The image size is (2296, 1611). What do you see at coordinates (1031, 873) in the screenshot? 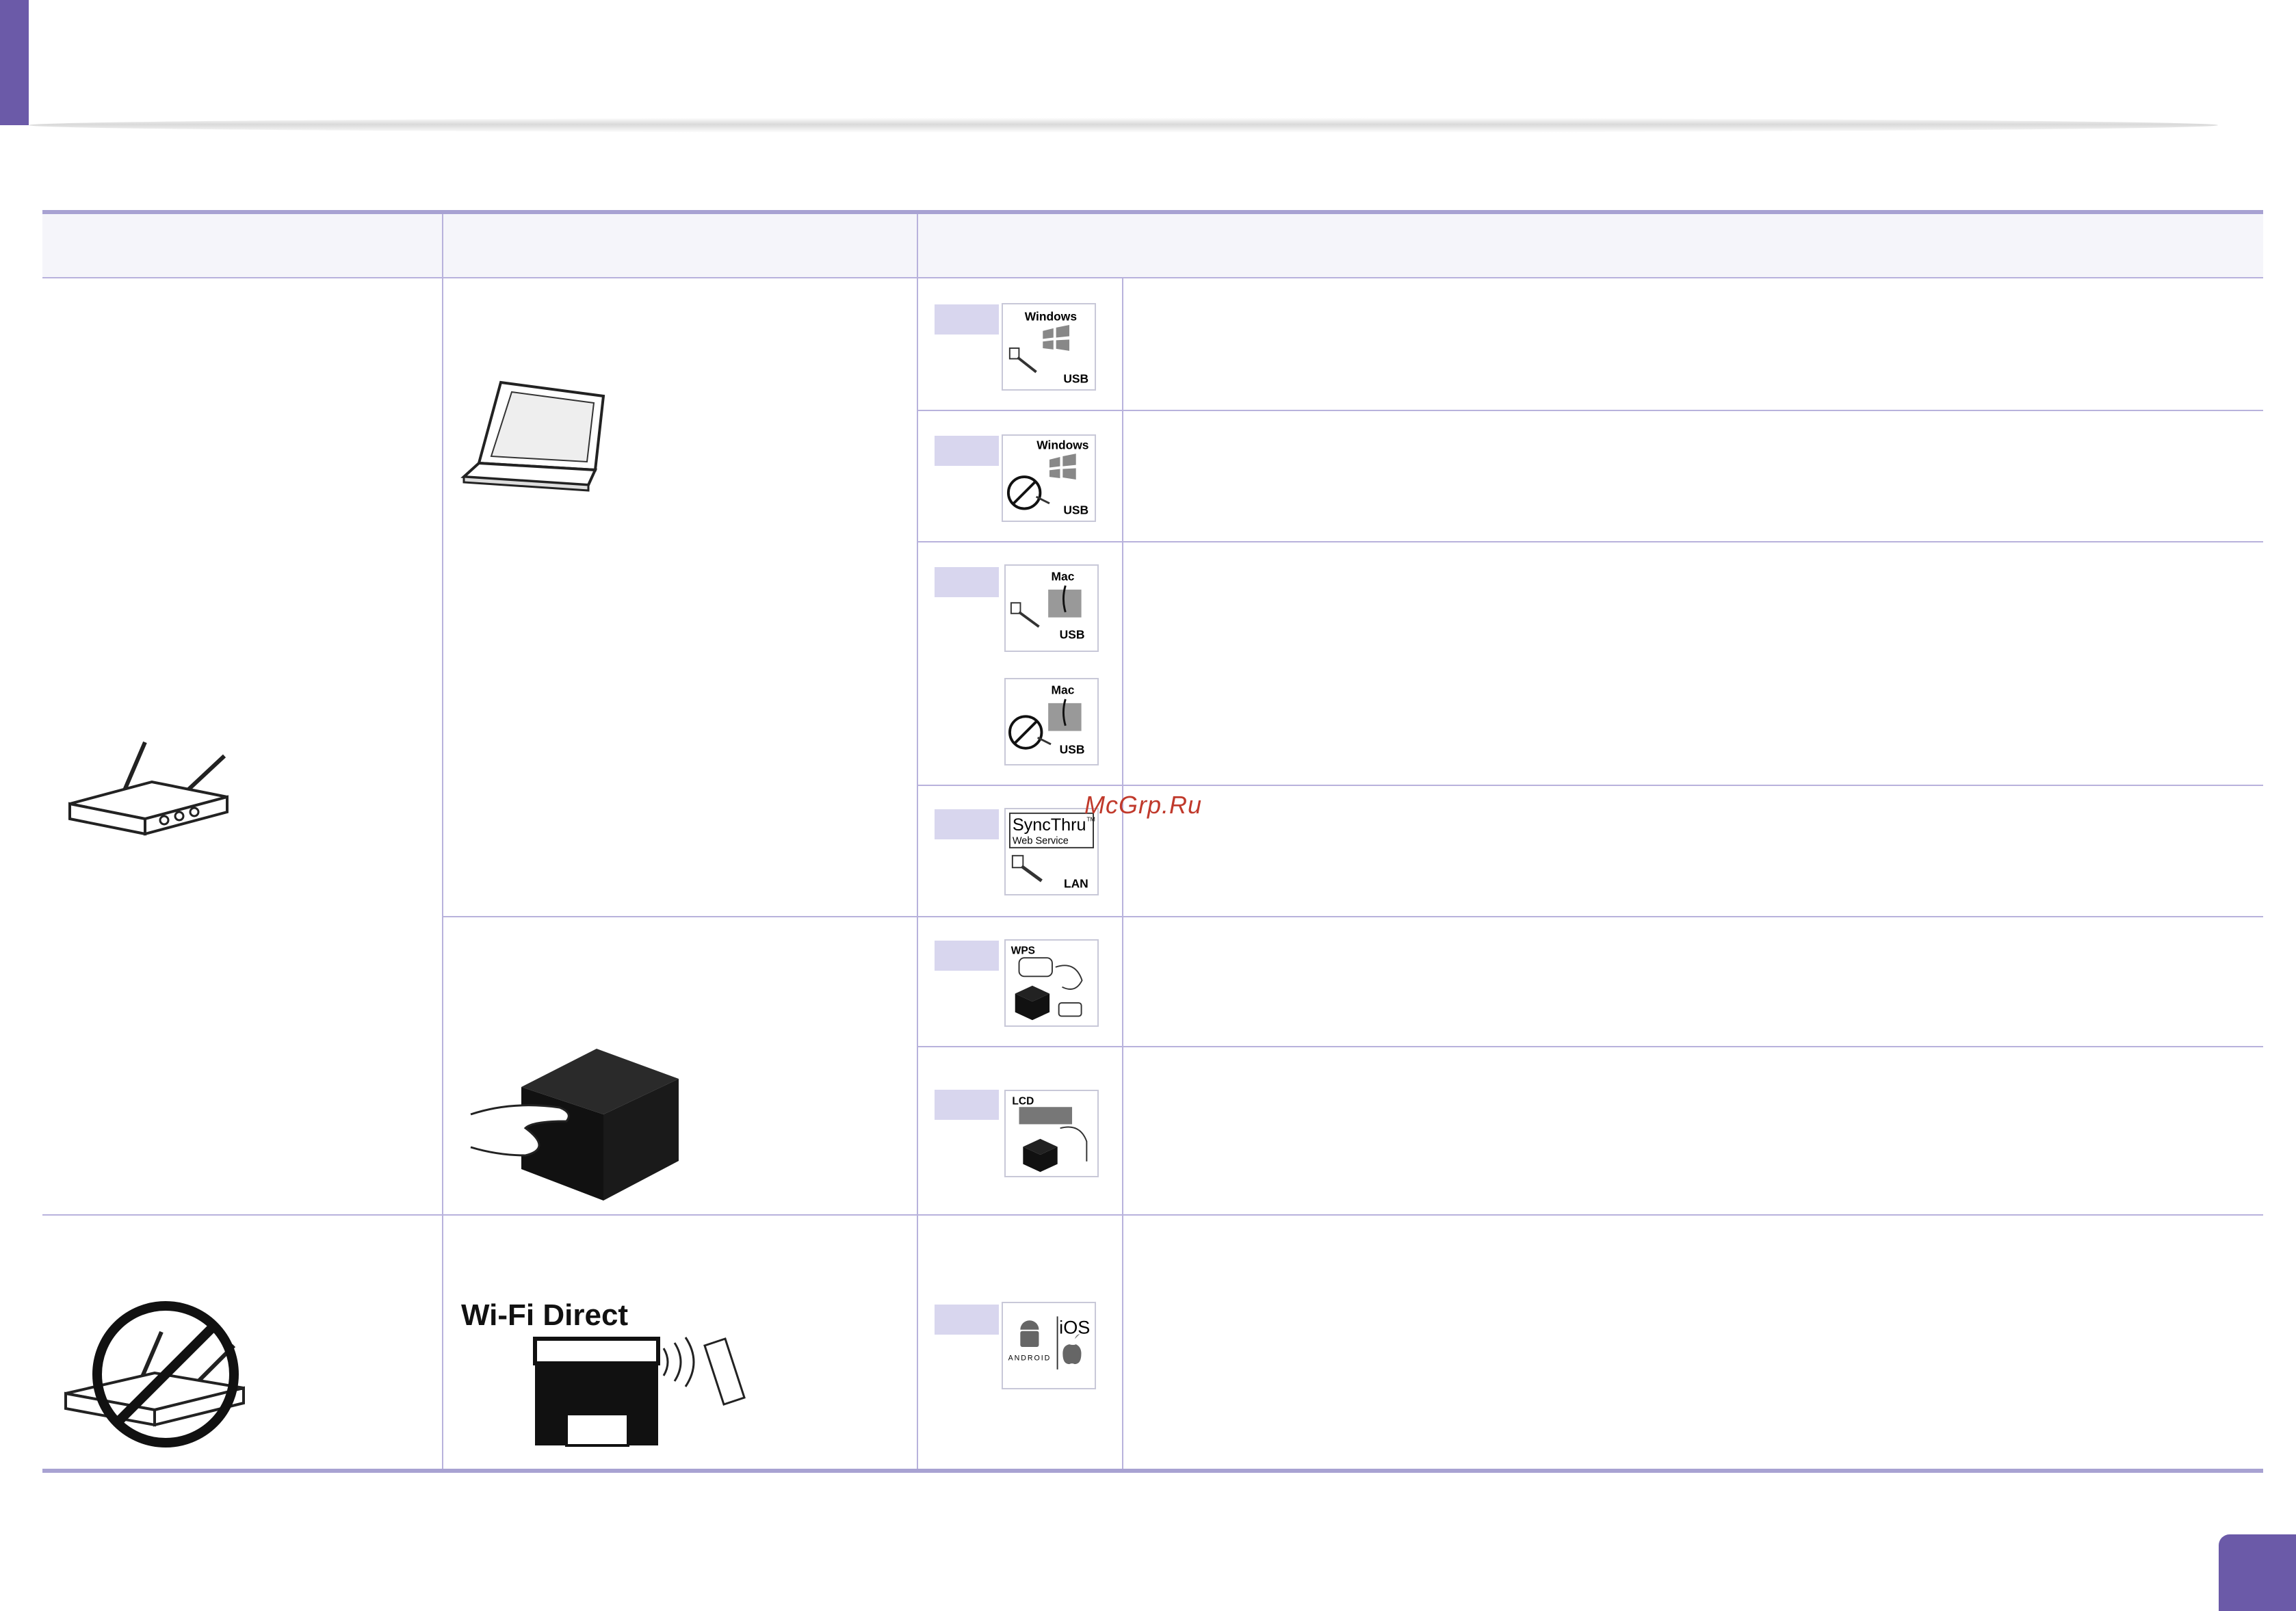
I see `lan-cable-icon` at bounding box center [1031, 873].